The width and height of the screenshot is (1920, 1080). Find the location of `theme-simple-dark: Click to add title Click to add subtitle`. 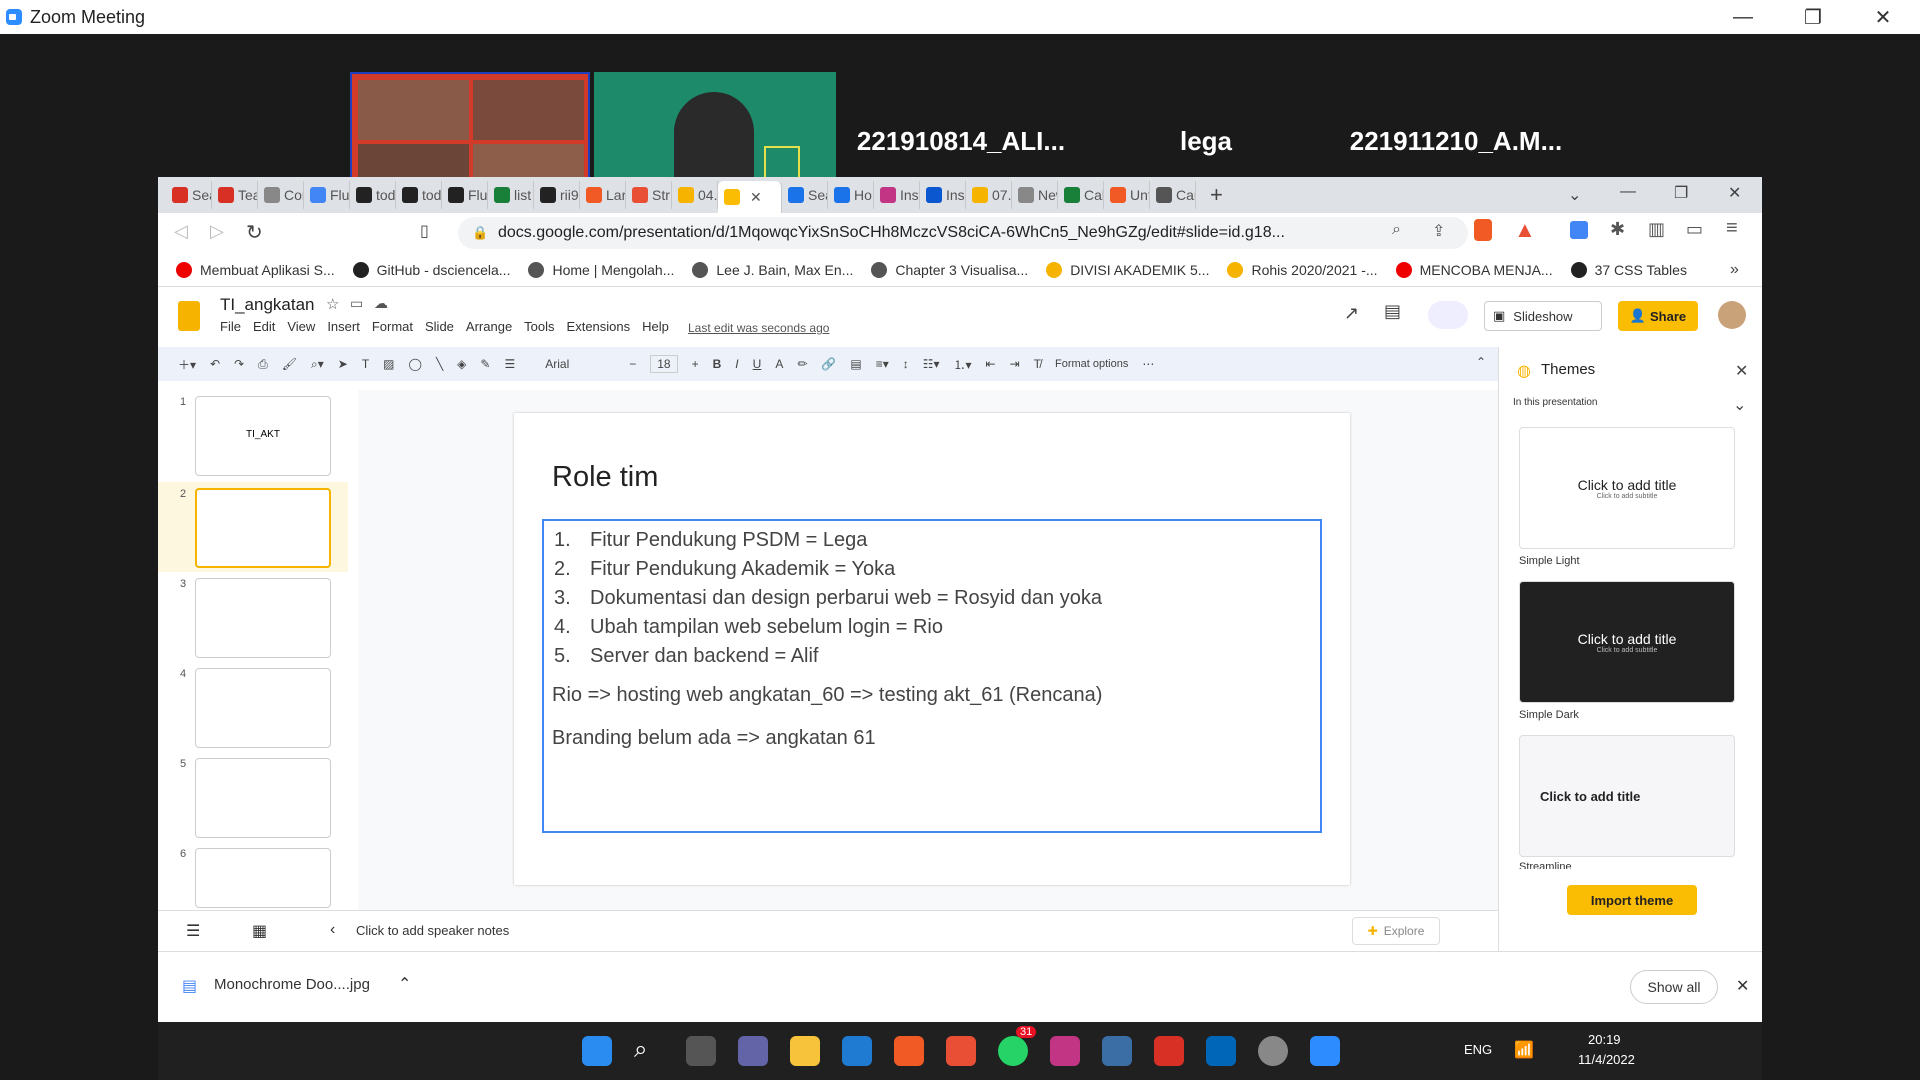

theme-simple-dark: Click to add title Click to add subtitle is located at coordinates (1627, 642).